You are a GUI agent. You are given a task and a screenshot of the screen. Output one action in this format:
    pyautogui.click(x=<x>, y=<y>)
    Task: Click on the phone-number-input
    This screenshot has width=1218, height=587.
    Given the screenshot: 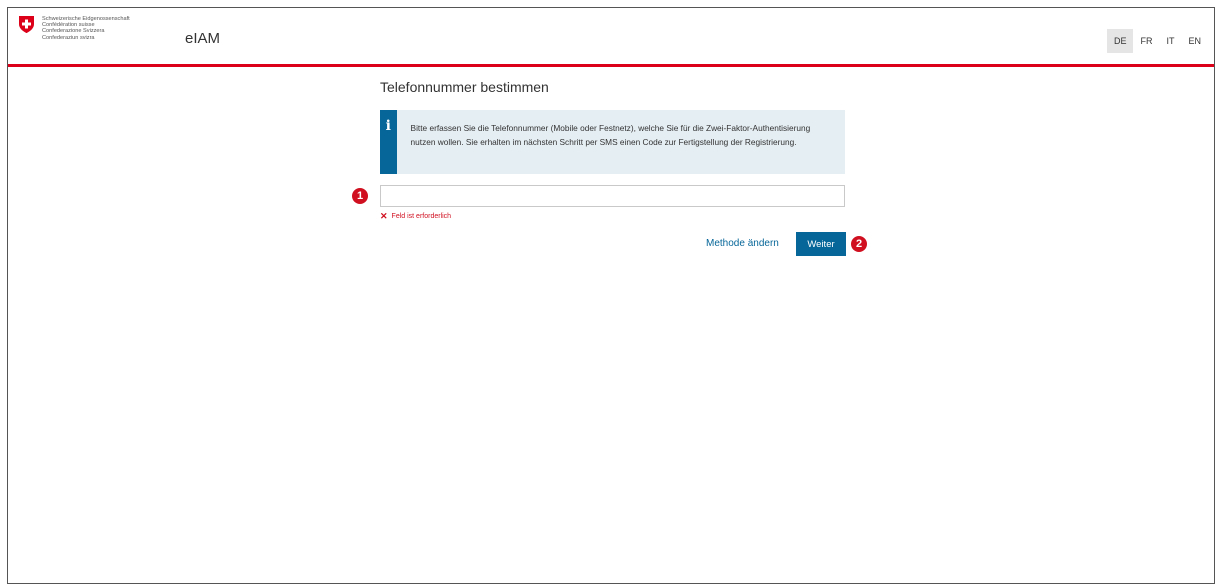 What is the action you would take?
    pyautogui.click(x=612, y=196)
    